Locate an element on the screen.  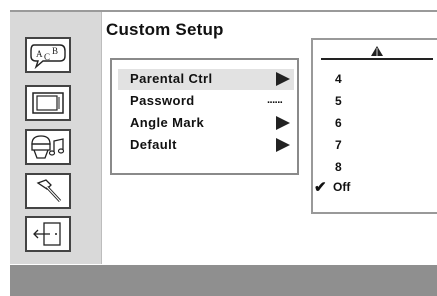
option-item-7: 7 is located at coordinates (373, 146).